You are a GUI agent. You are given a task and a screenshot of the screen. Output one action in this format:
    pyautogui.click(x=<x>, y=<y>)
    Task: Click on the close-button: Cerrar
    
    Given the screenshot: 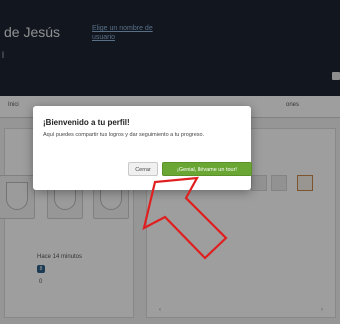 What is the action you would take?
    pyautogui.click(x=143, y=169)
    